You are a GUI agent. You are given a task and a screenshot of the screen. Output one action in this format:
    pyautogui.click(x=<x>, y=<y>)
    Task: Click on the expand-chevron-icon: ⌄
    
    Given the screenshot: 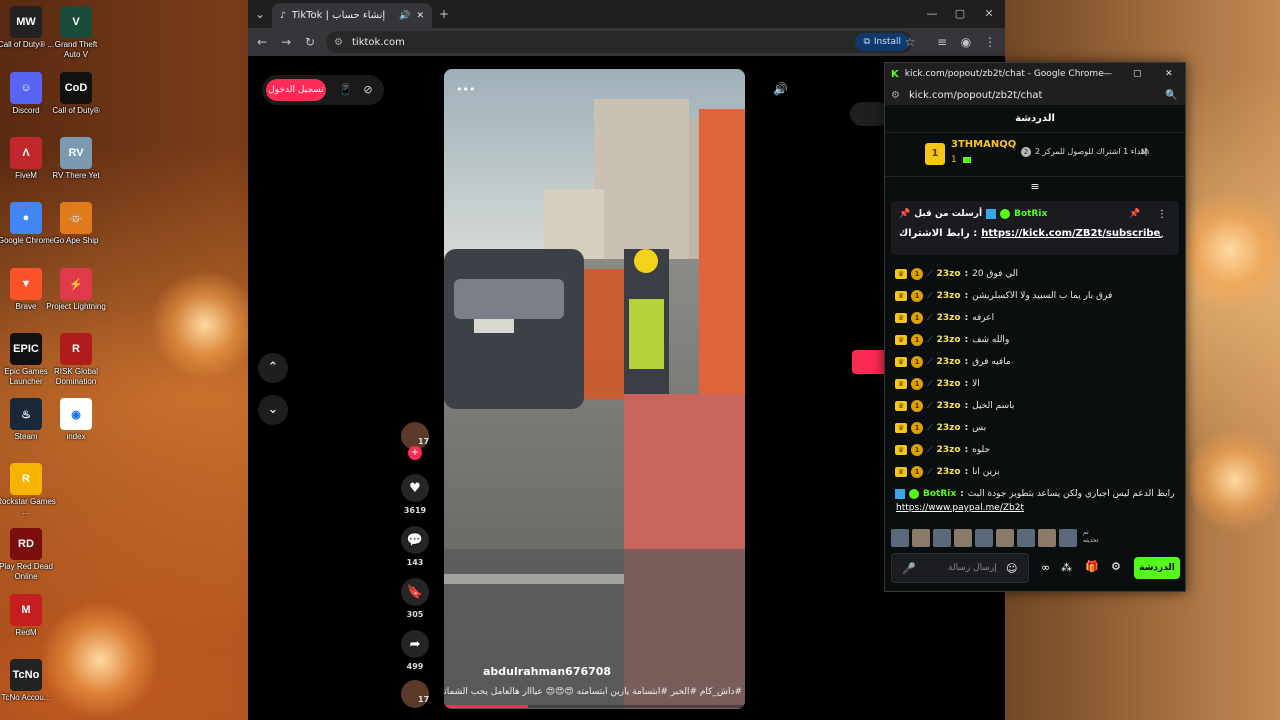 What is the action you would take?
    pyautogui.click(x=1161, y=235)
    